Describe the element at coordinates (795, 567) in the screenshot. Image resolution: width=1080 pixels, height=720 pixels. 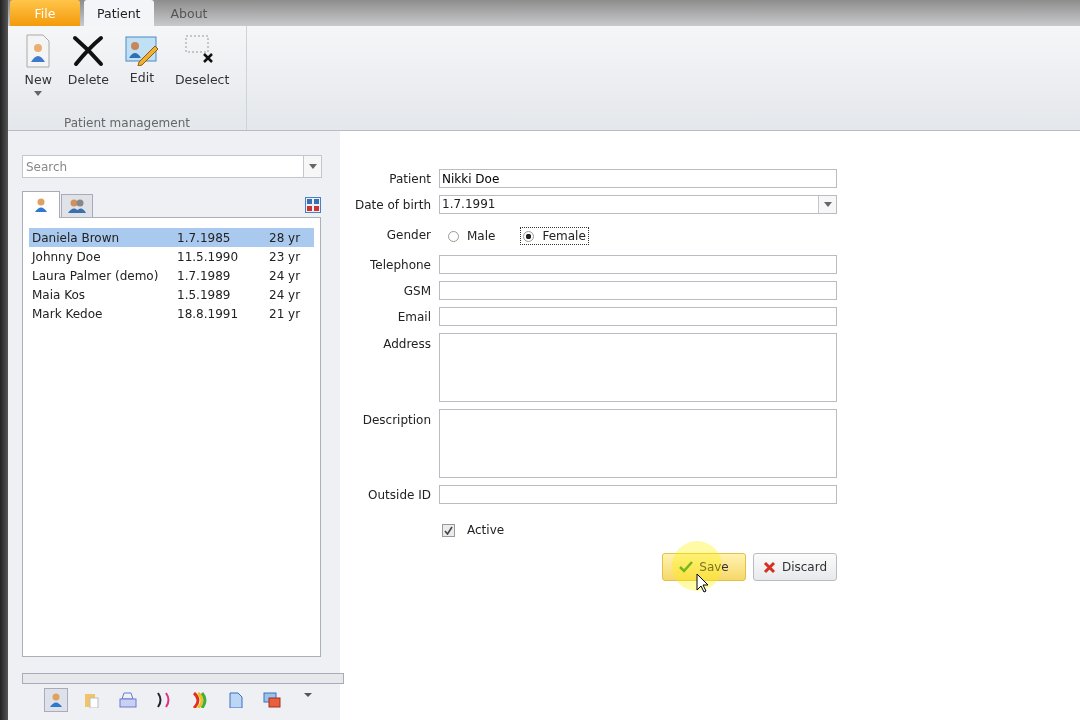
I see `action-button: Discard` at that location.